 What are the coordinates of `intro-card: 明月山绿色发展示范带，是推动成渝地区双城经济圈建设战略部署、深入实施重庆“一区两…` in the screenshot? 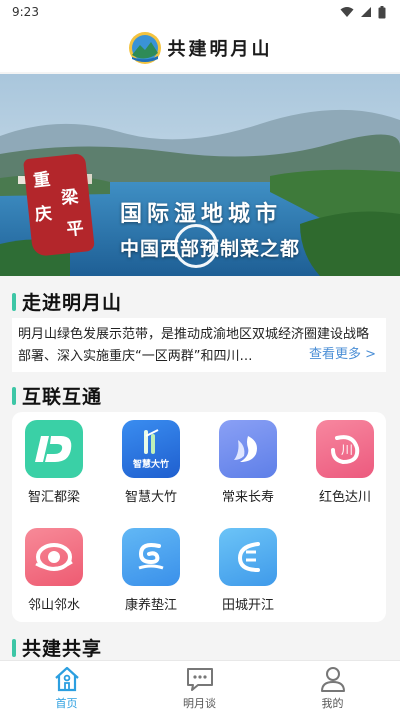 It's located at (199, 345).